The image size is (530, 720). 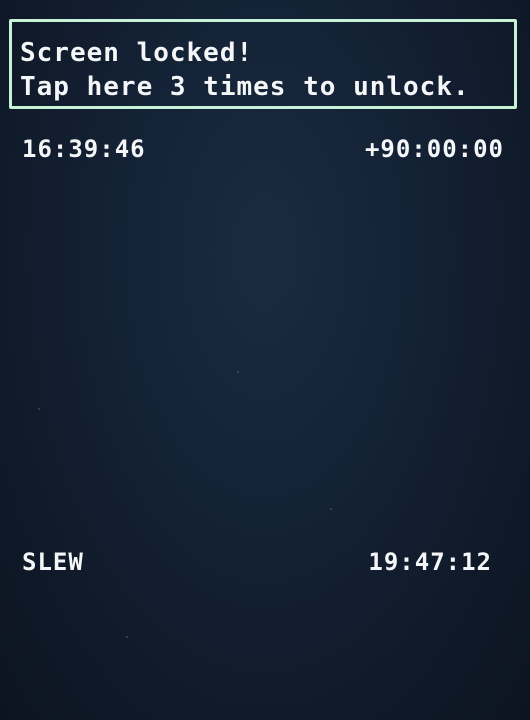 I want to click on current-time: 16:39:46, so click(x=84, y=149).